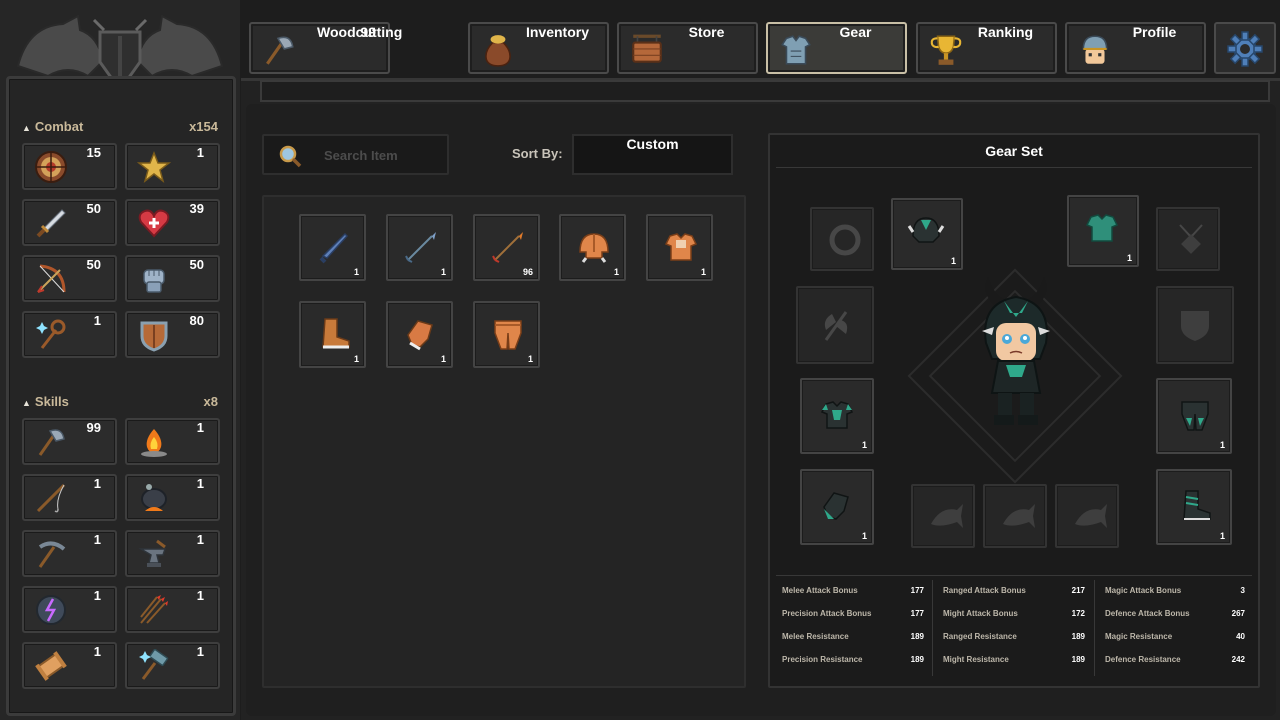 The width and height of the screenshot is (1280, 720). I want to click on stat-row: Might Attack Bonus 172, so click(1014, 613).